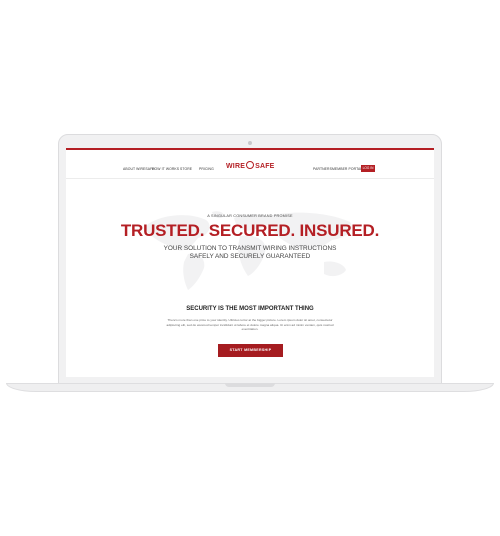 The width and height of the screenshot is (500, 536). What do you see at coordinates (165, 169) in the screenshot?
I see `nav-how-it-works: HOW IT WORKS` at bounding box center [165, 169].